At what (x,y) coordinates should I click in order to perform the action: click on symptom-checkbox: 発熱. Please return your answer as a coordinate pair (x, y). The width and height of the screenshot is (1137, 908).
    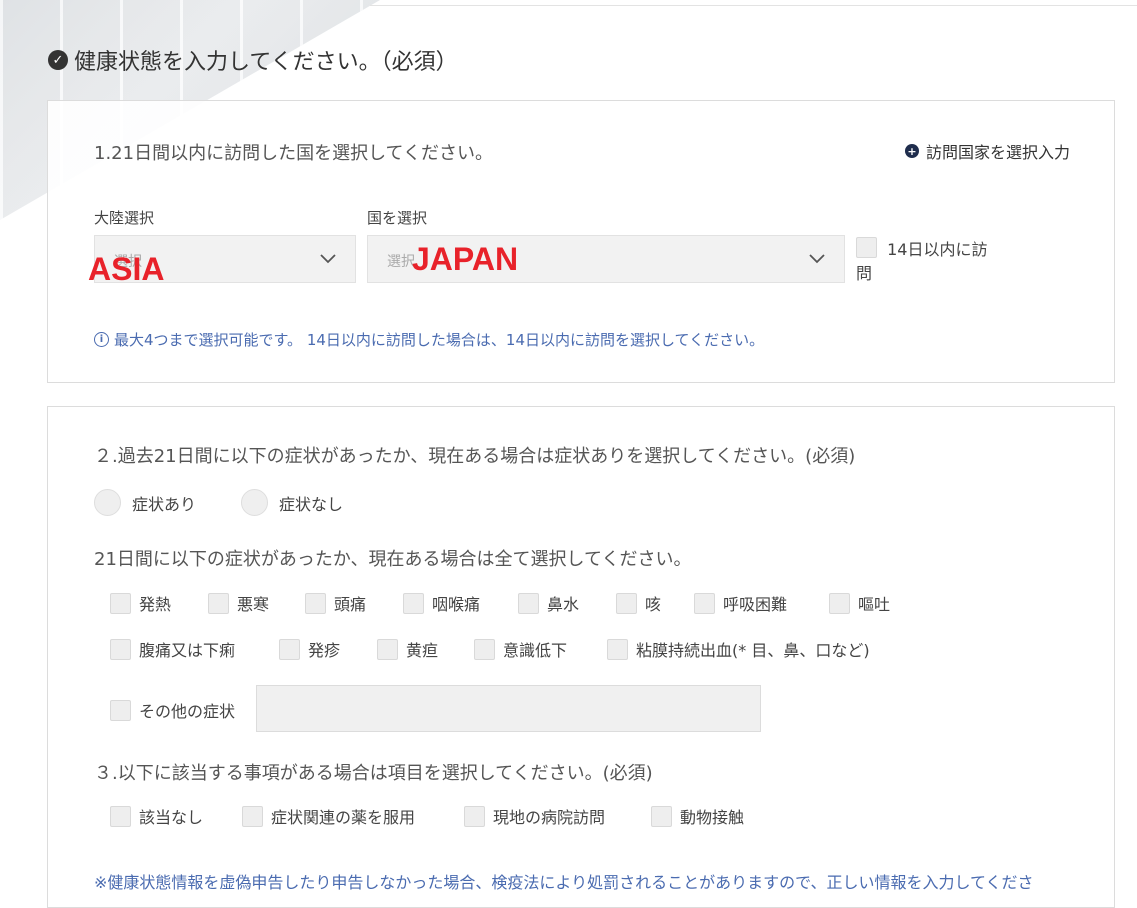
    Looking at the image, I should click on (140, 603).